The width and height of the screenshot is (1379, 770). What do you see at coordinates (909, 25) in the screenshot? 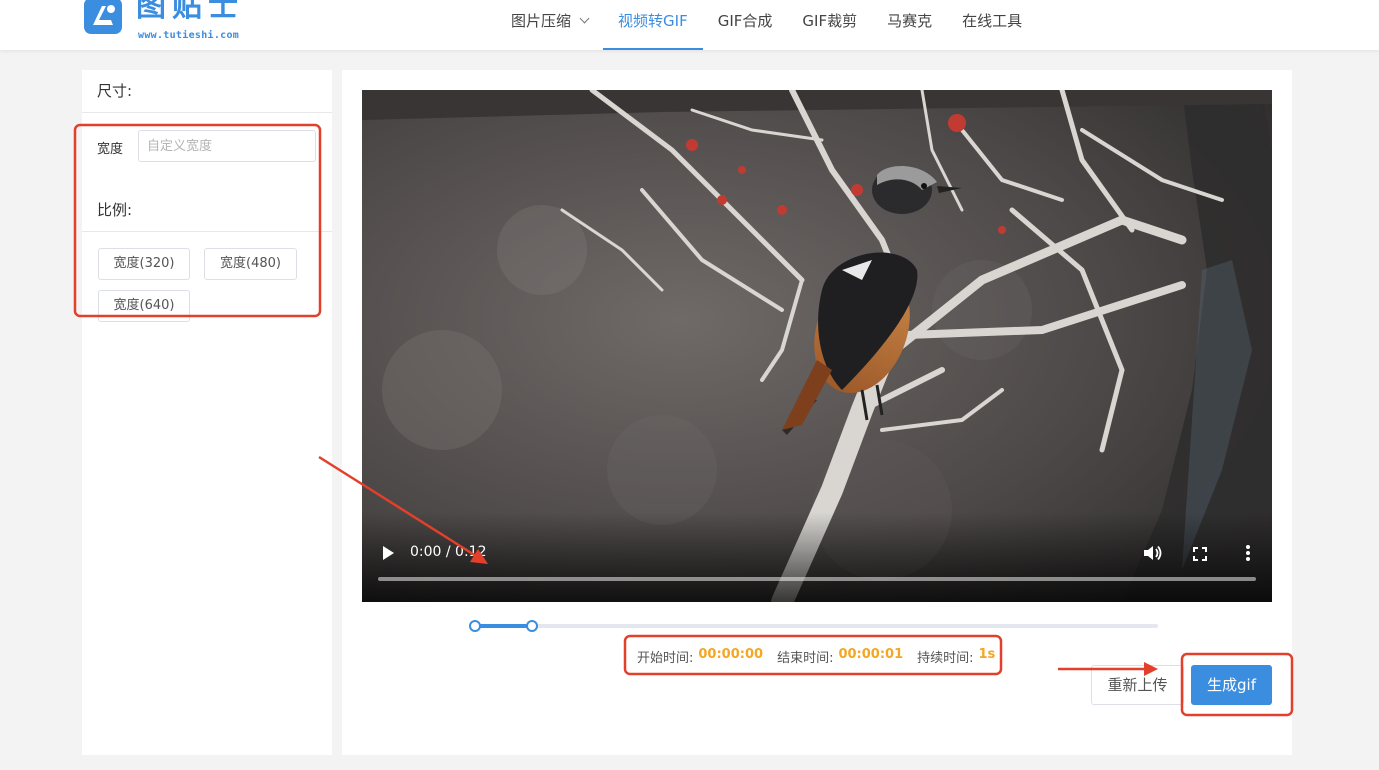
I see `nav-mosaic: 马赛克` at bounding box center [909, 25].